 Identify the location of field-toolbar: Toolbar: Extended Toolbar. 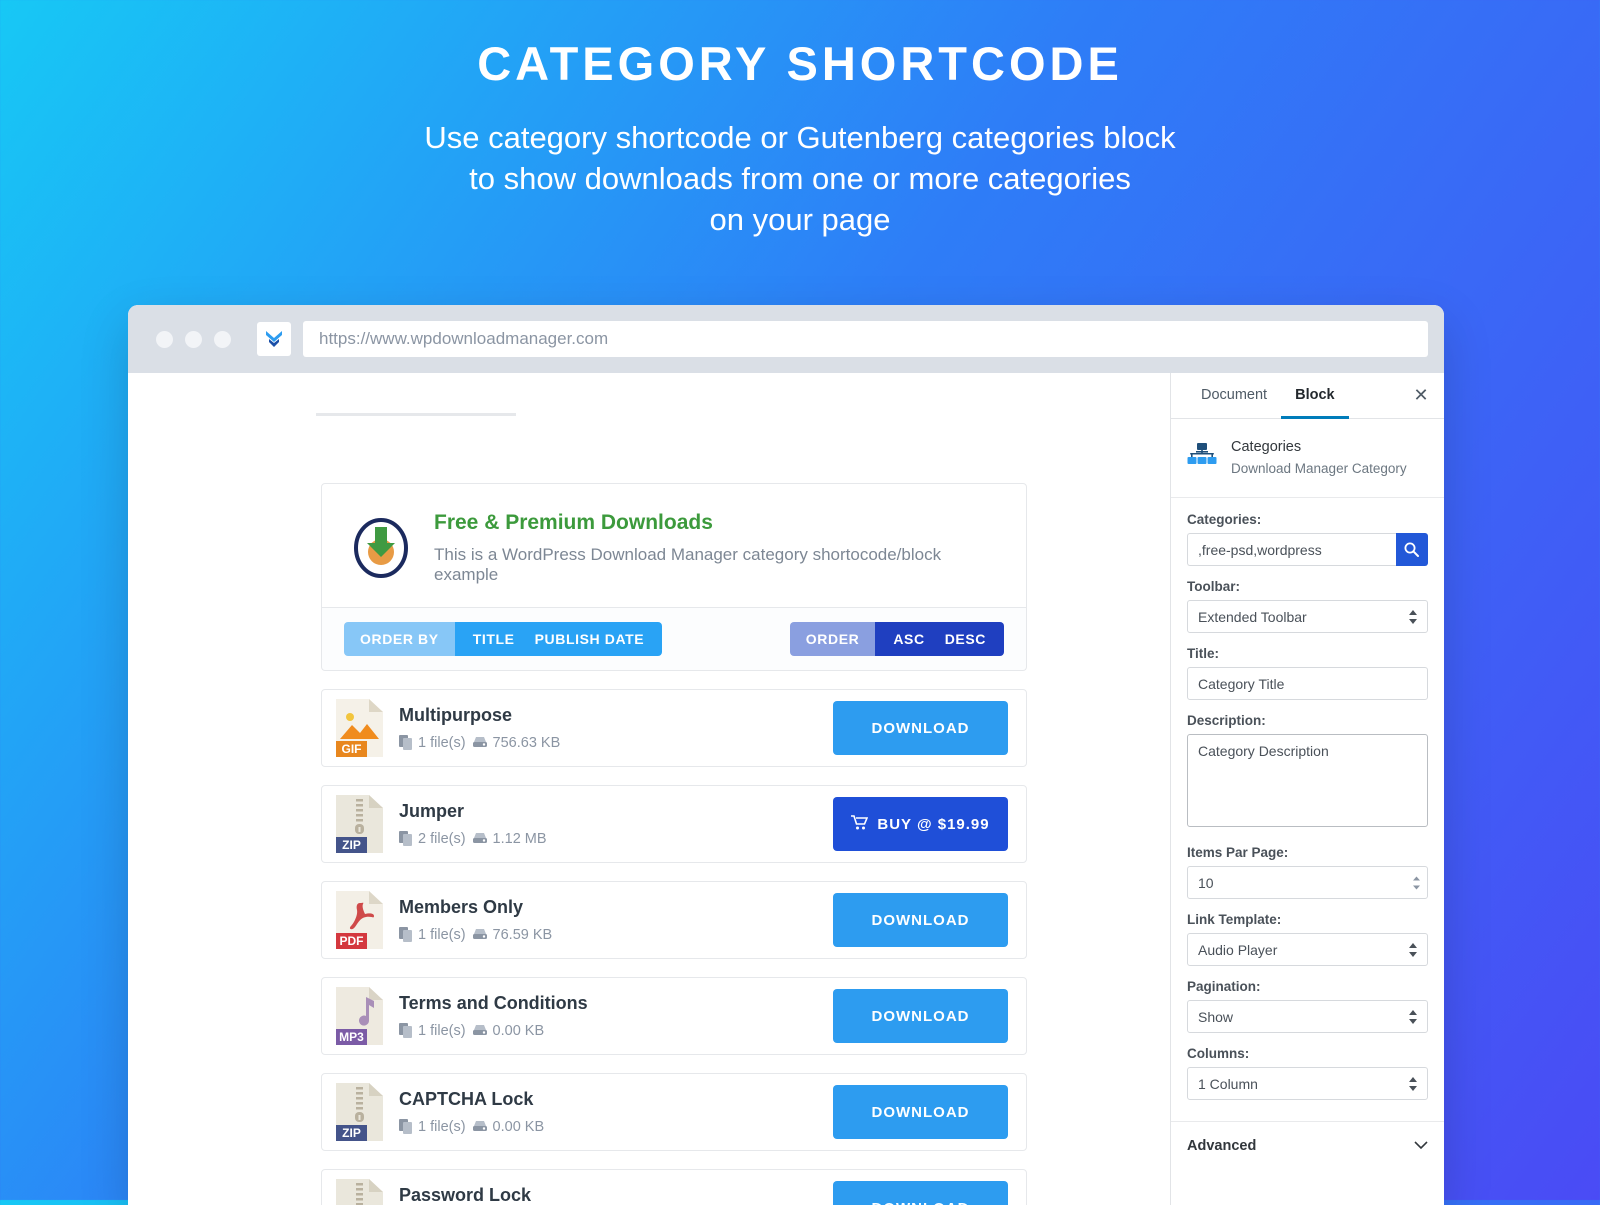
(1307, 606).